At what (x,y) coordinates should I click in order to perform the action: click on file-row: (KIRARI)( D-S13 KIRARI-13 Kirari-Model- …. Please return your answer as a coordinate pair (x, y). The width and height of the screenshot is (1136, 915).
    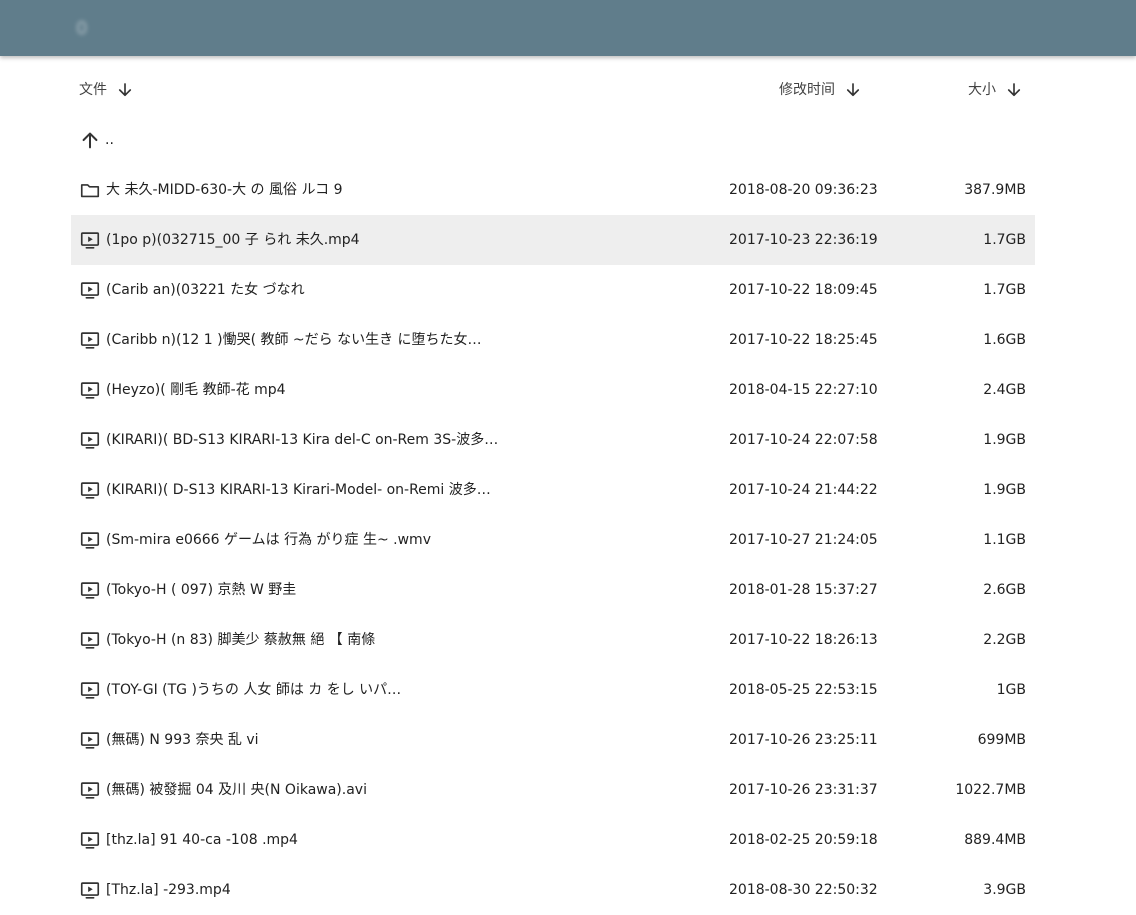
    Looking at the image, I should click on (553, 490).